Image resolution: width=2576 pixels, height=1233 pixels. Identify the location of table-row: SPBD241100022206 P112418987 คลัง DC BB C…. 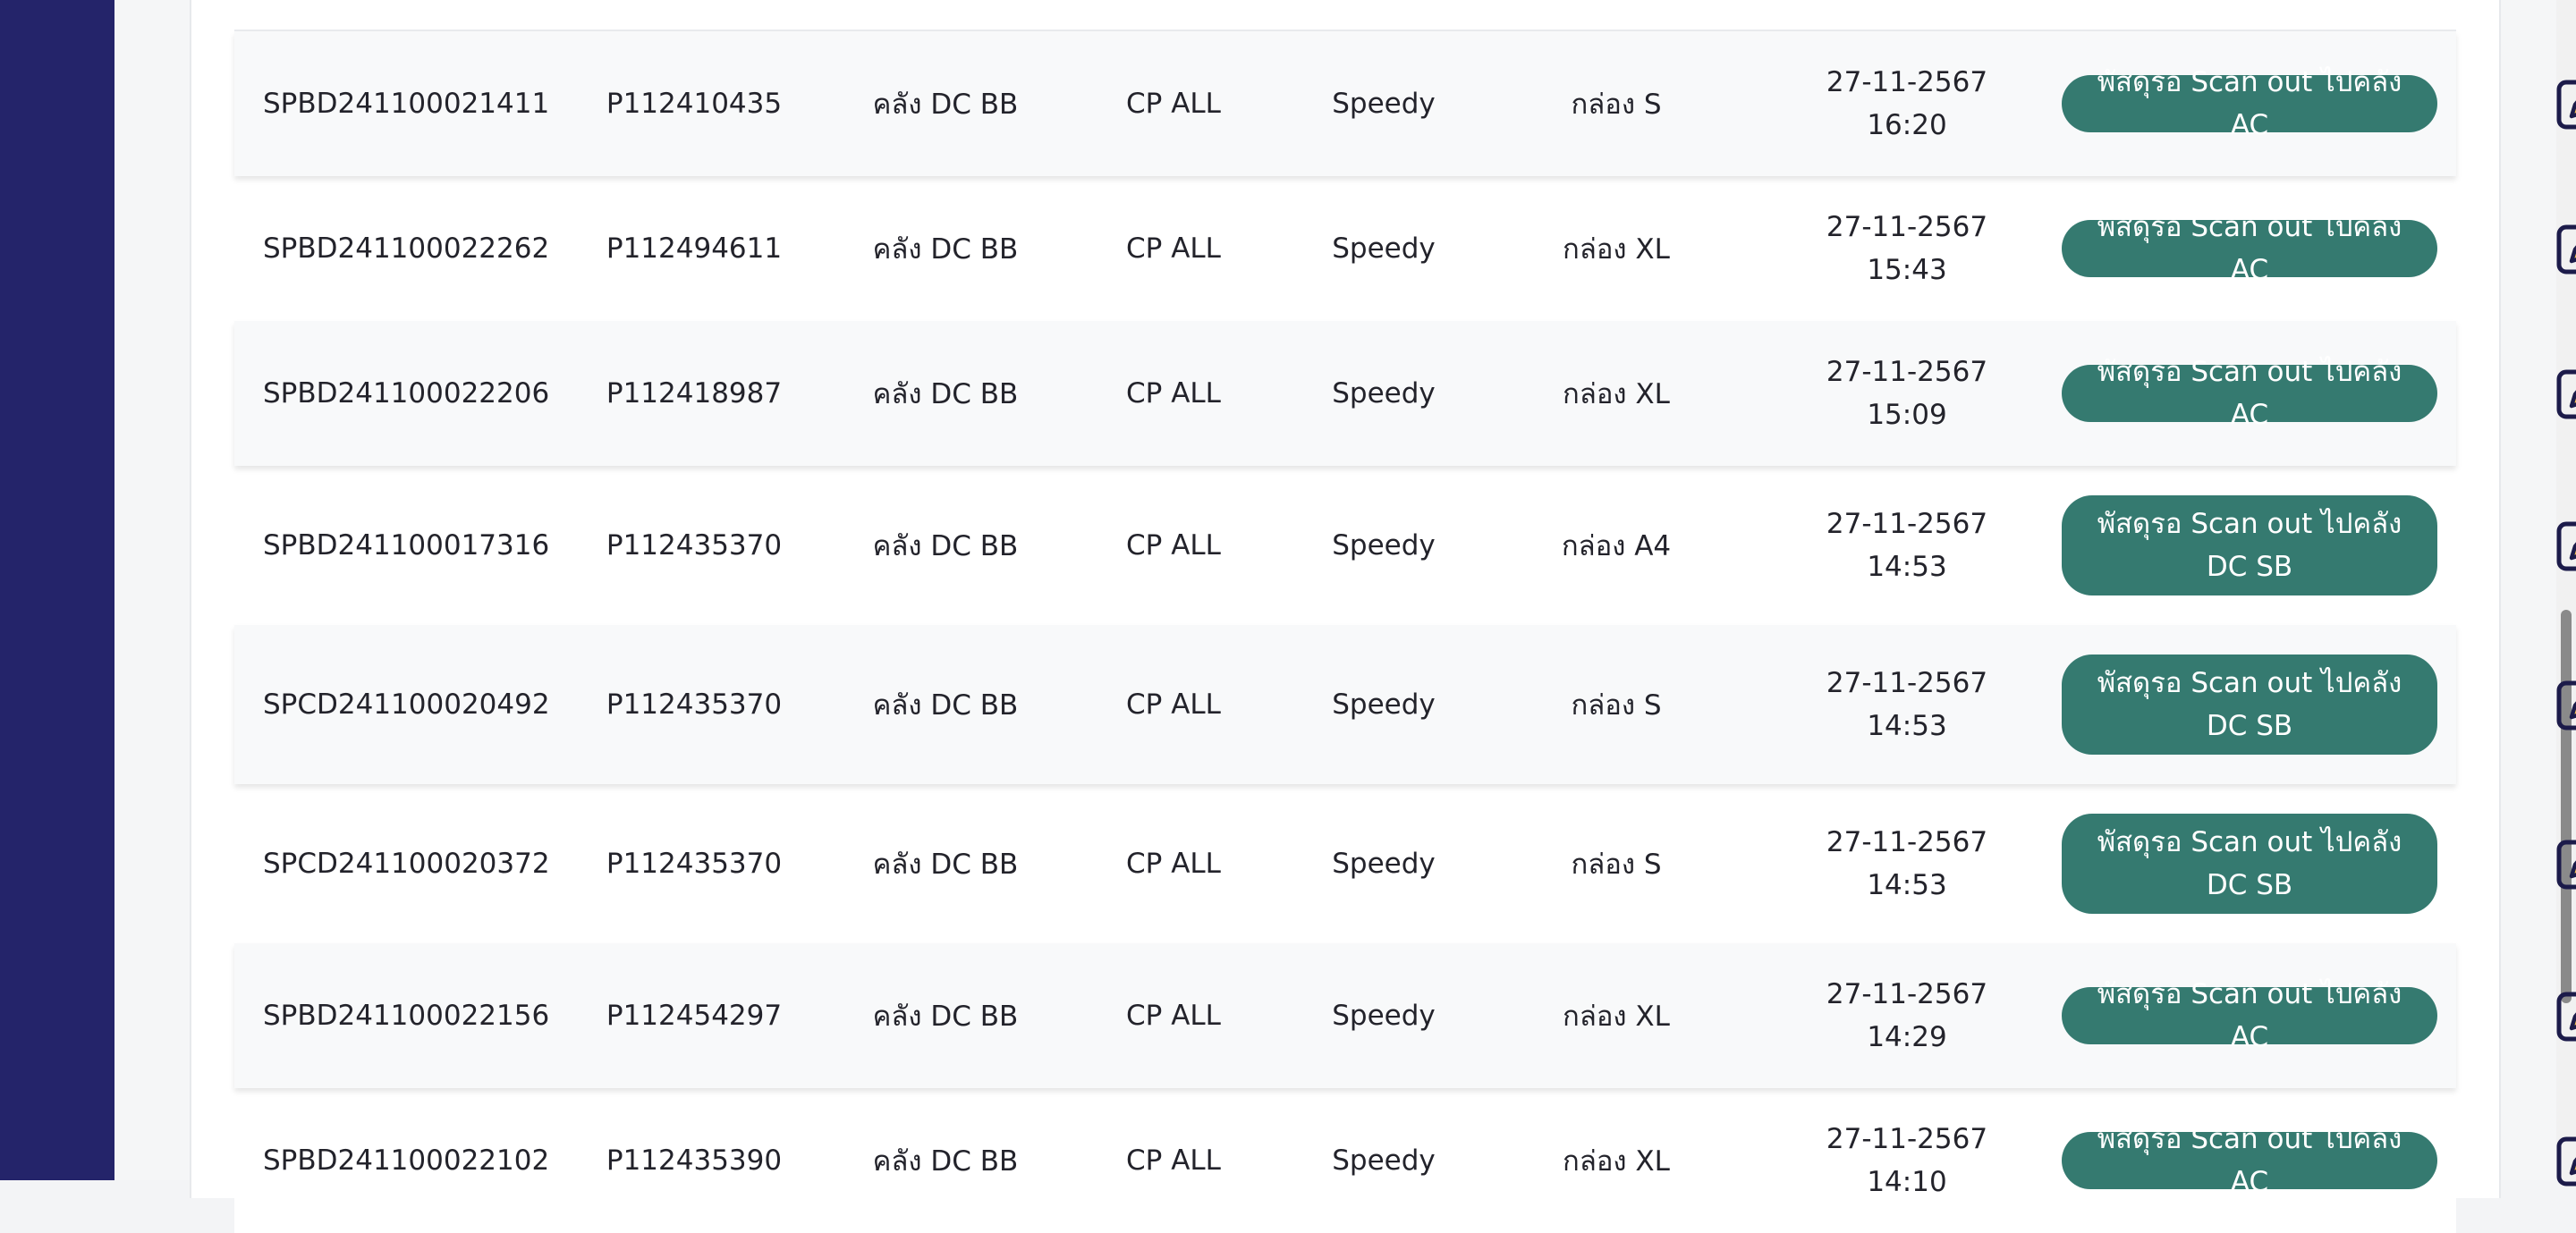
(1405, 393).